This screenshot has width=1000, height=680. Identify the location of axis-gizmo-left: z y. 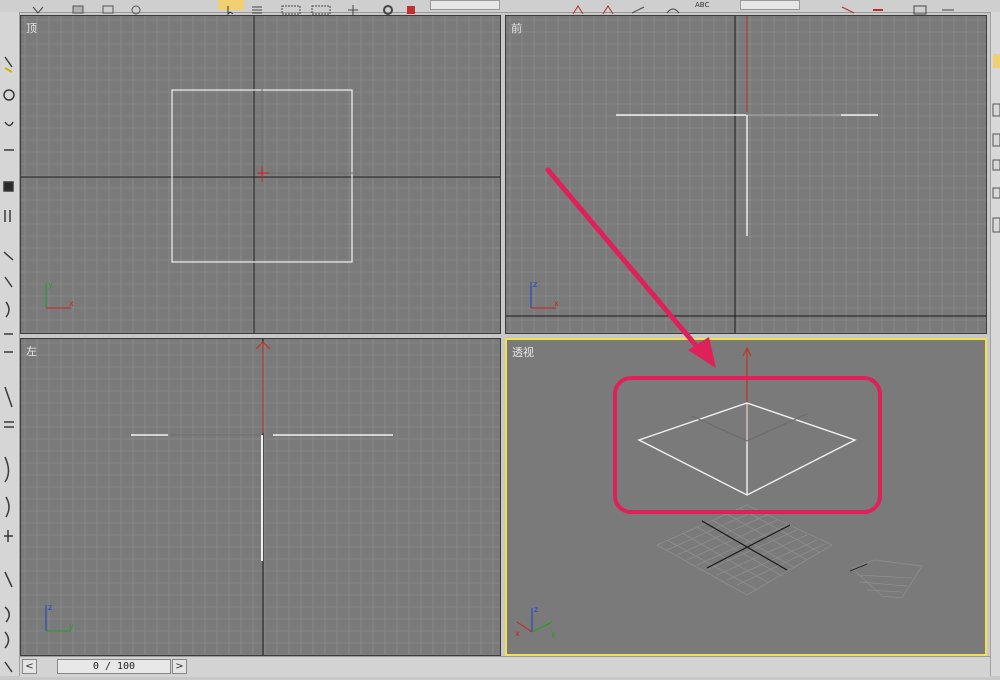
(59, 617).